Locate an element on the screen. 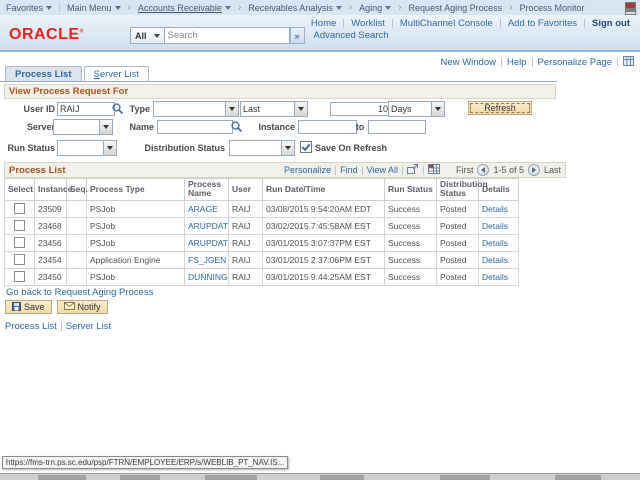 This screenshot has height=480, width=640. refresh-button: Refresh is located at coordinates (500, 108).